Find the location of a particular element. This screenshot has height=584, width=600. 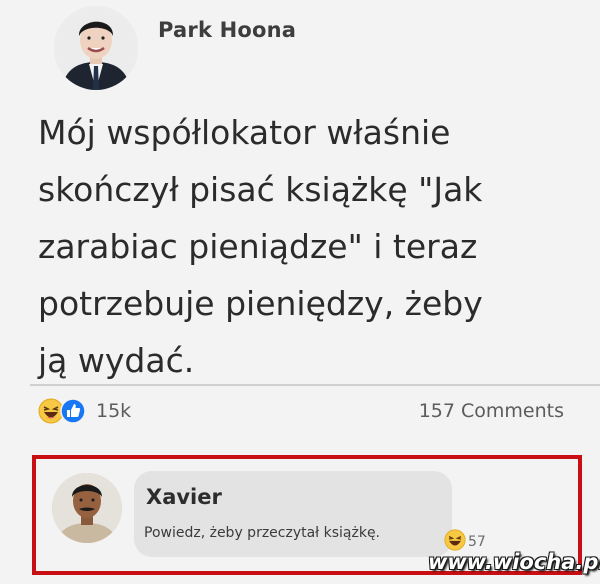

comment-text: Powiedz, żeby przeczytał książkę. is located at coordinates (262, 533).